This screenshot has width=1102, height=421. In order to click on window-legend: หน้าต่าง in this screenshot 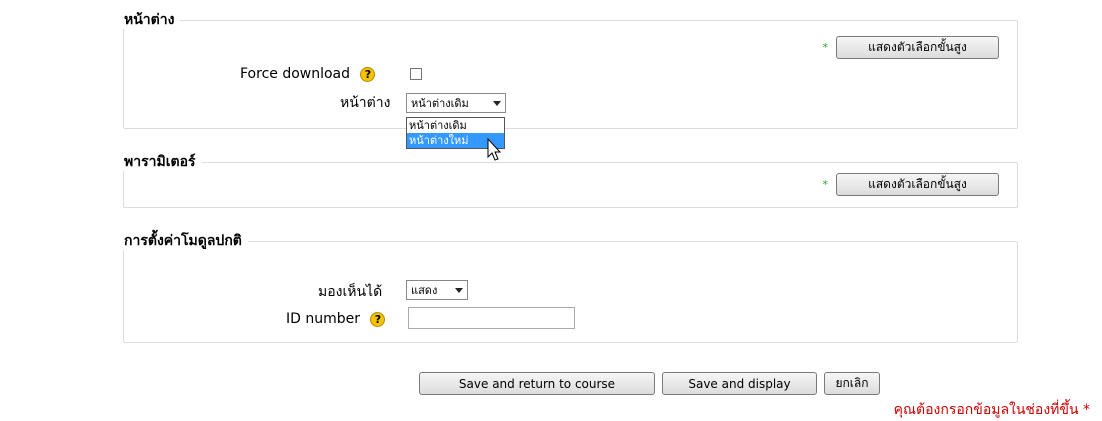, I will do `click(150, 20)`.